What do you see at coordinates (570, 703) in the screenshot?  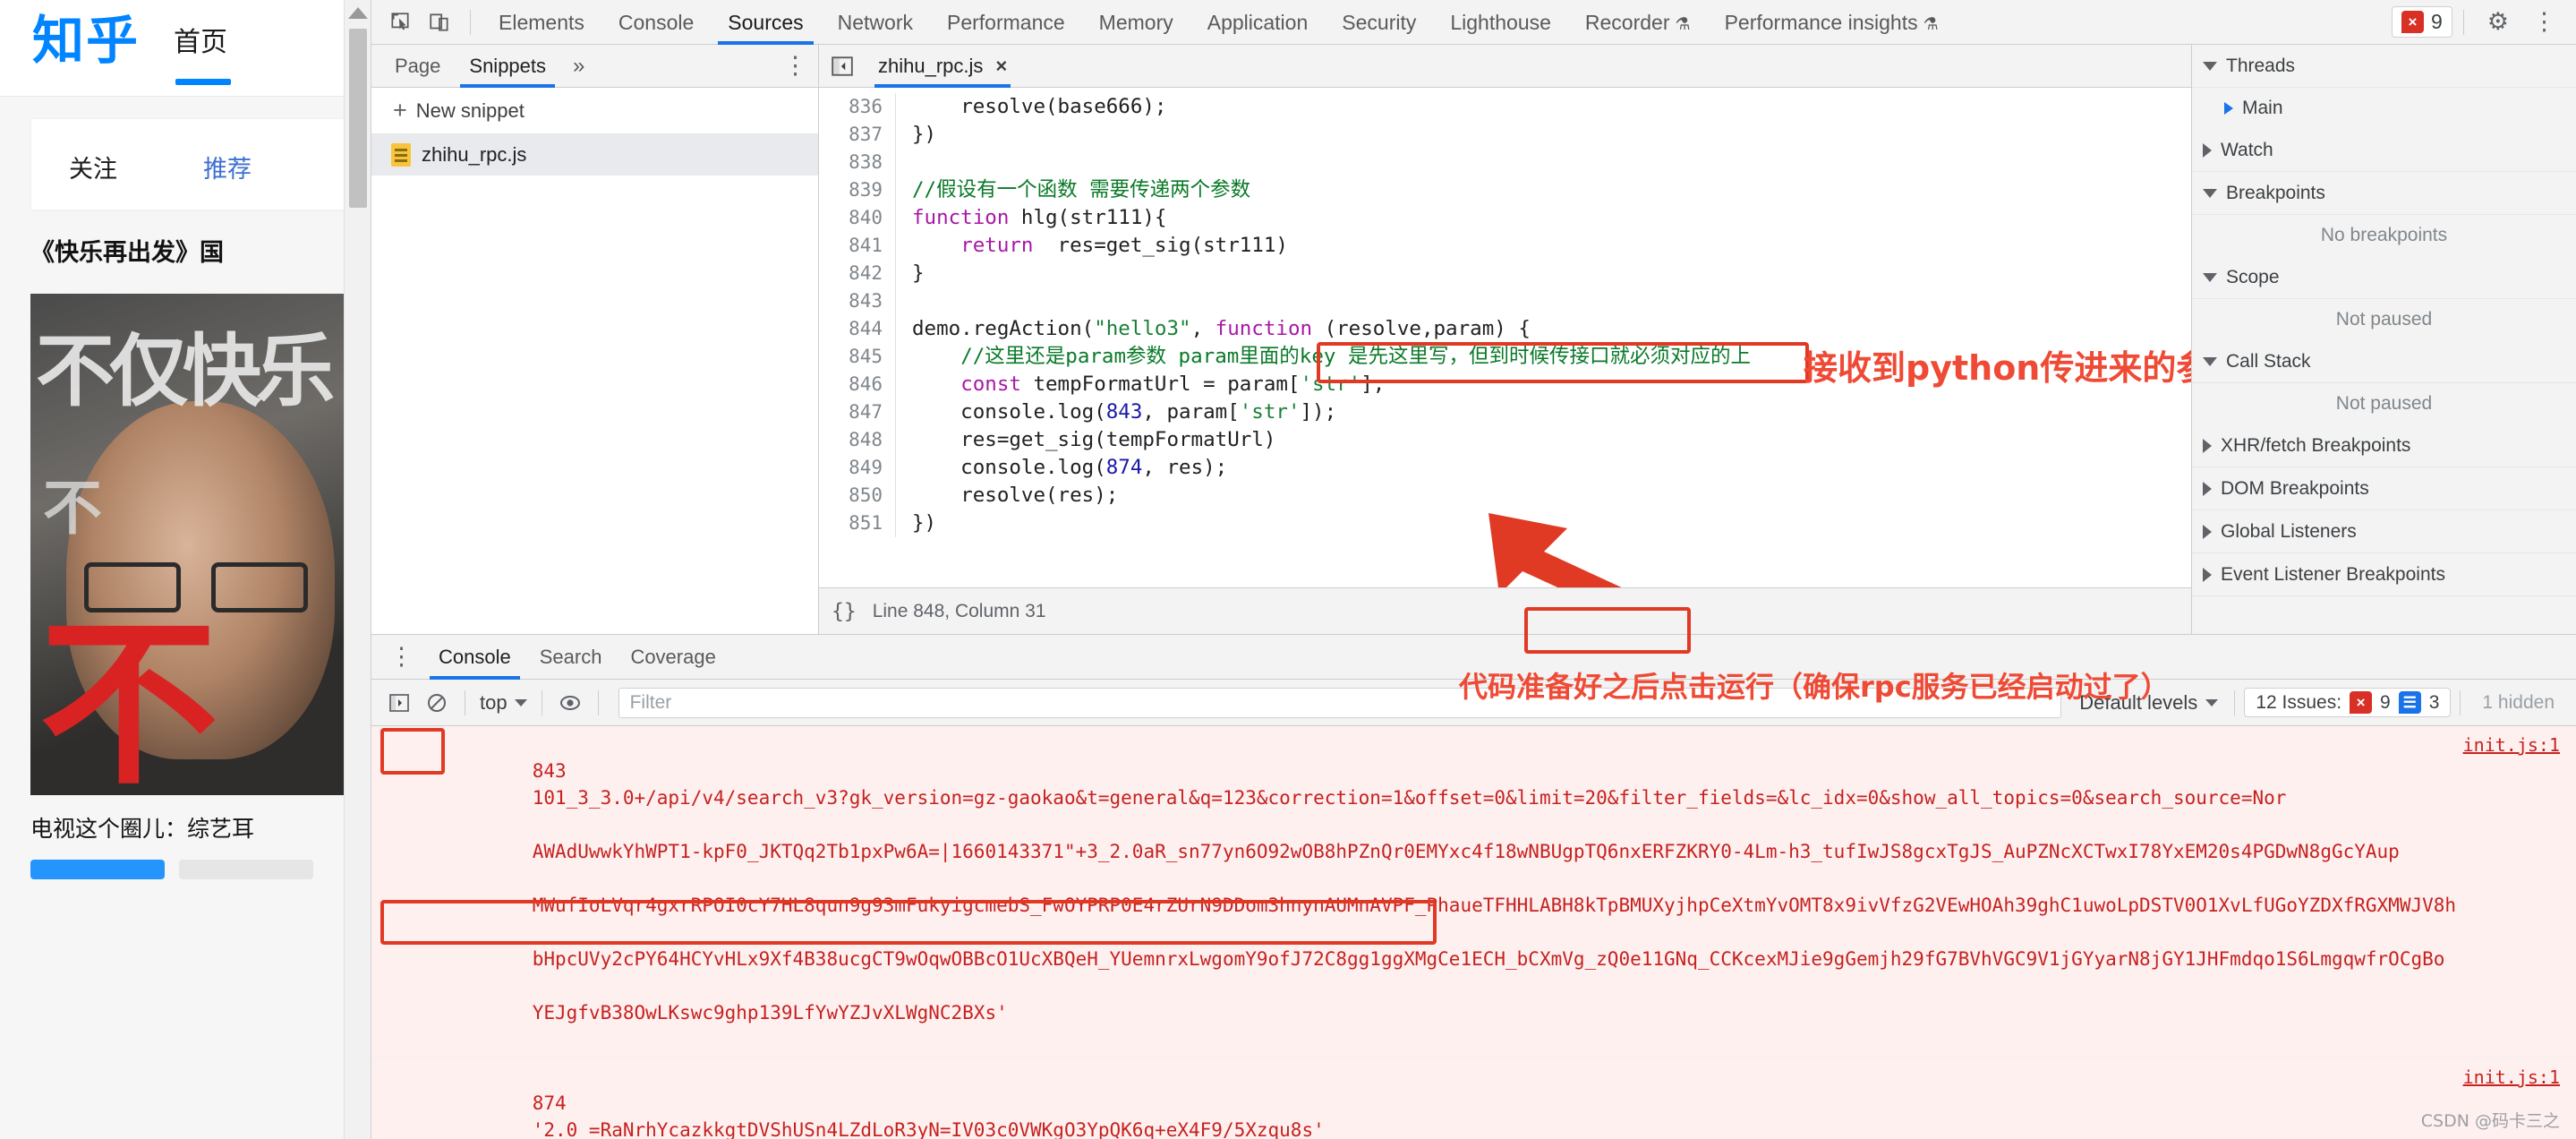 I see `live-expression-icon` at bounding box center [570, 703].